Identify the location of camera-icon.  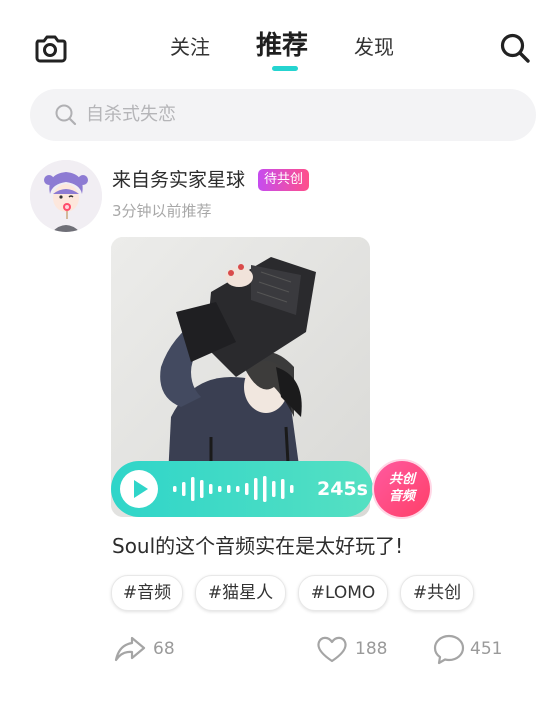
(50, 48).